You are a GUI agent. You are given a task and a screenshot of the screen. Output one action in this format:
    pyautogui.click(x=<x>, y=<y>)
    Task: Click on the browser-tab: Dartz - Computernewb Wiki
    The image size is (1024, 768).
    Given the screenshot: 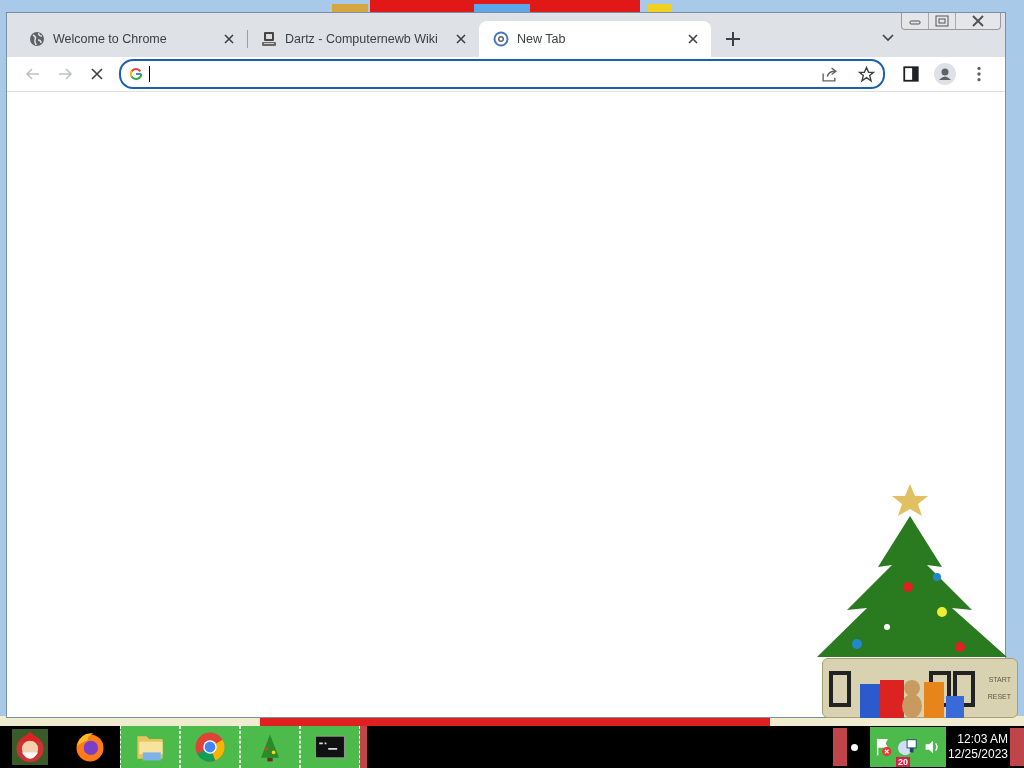 What is the action you would take?
    pyautogui.click(x=363, y=39)
    